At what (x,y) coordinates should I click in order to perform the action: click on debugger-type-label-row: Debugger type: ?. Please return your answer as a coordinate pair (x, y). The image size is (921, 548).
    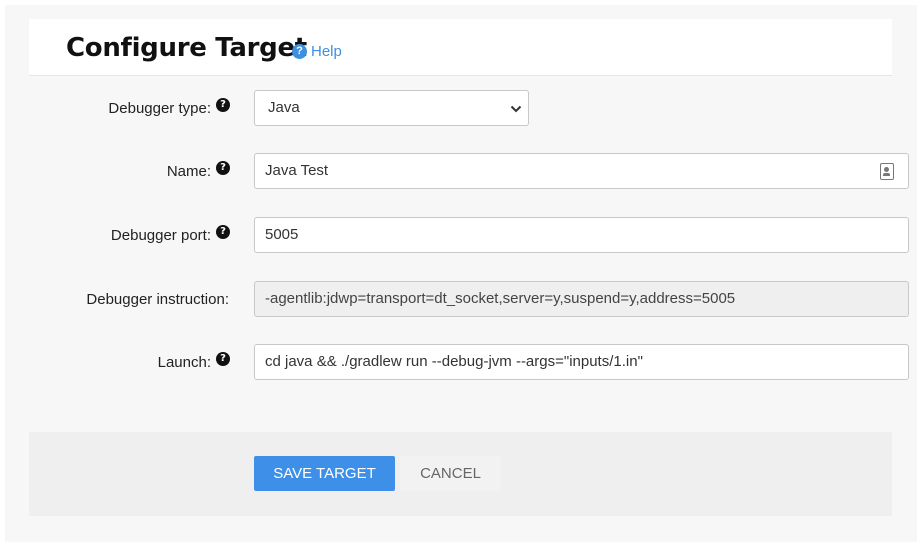
    Looking at the image, I should click on (115, 108).